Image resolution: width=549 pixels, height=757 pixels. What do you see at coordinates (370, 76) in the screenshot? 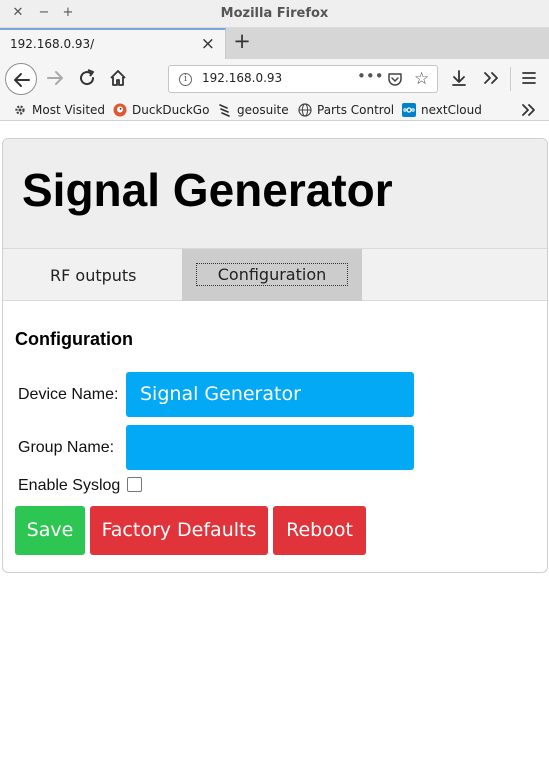
I see `page-actions-icon: •••` at bounding box center [370, 76].